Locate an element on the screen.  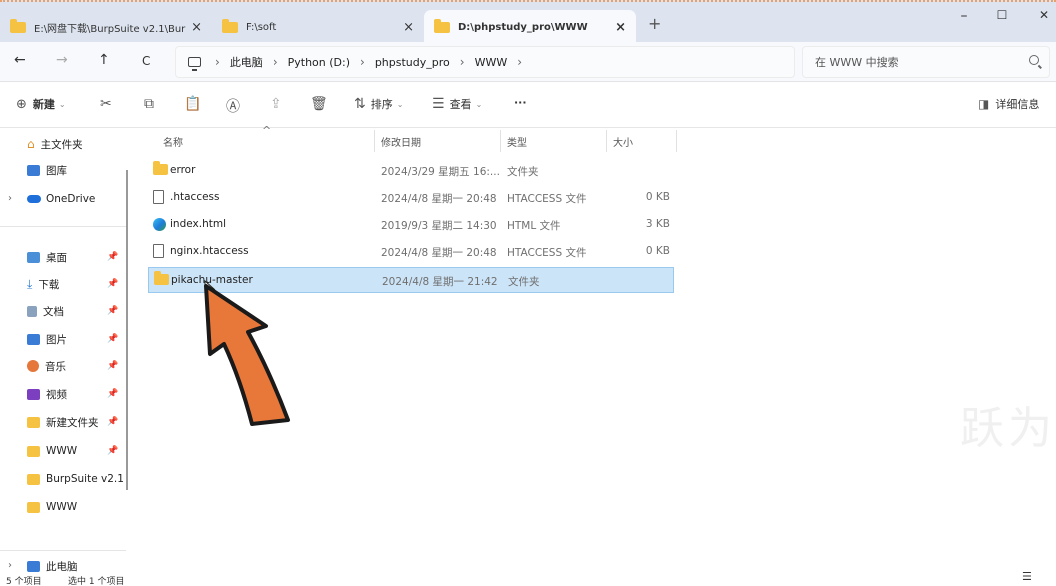
copy-button: ⧉ is located at coordinates (149, 104).